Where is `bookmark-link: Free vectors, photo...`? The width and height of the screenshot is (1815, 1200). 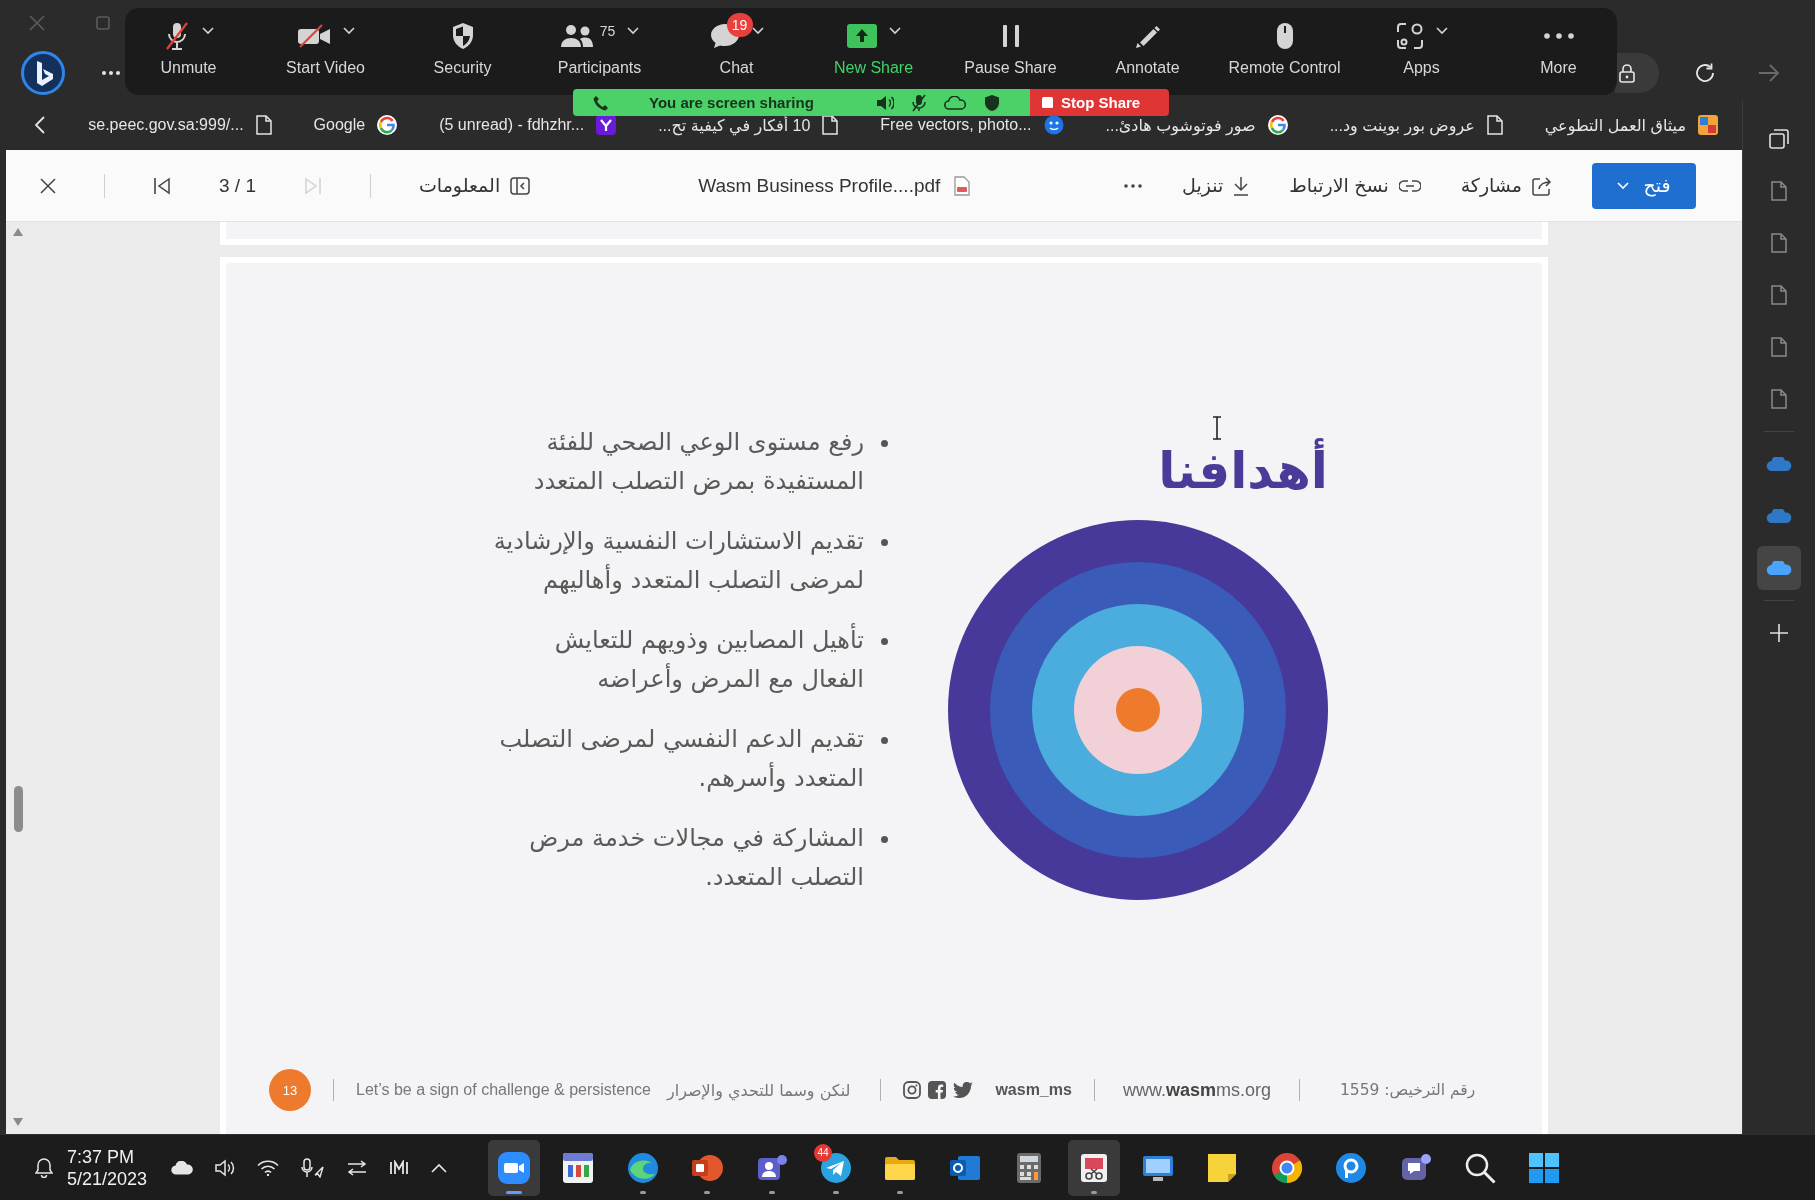
bookmark-link: Free vectors, photo... is located at coordinates (972, 125).